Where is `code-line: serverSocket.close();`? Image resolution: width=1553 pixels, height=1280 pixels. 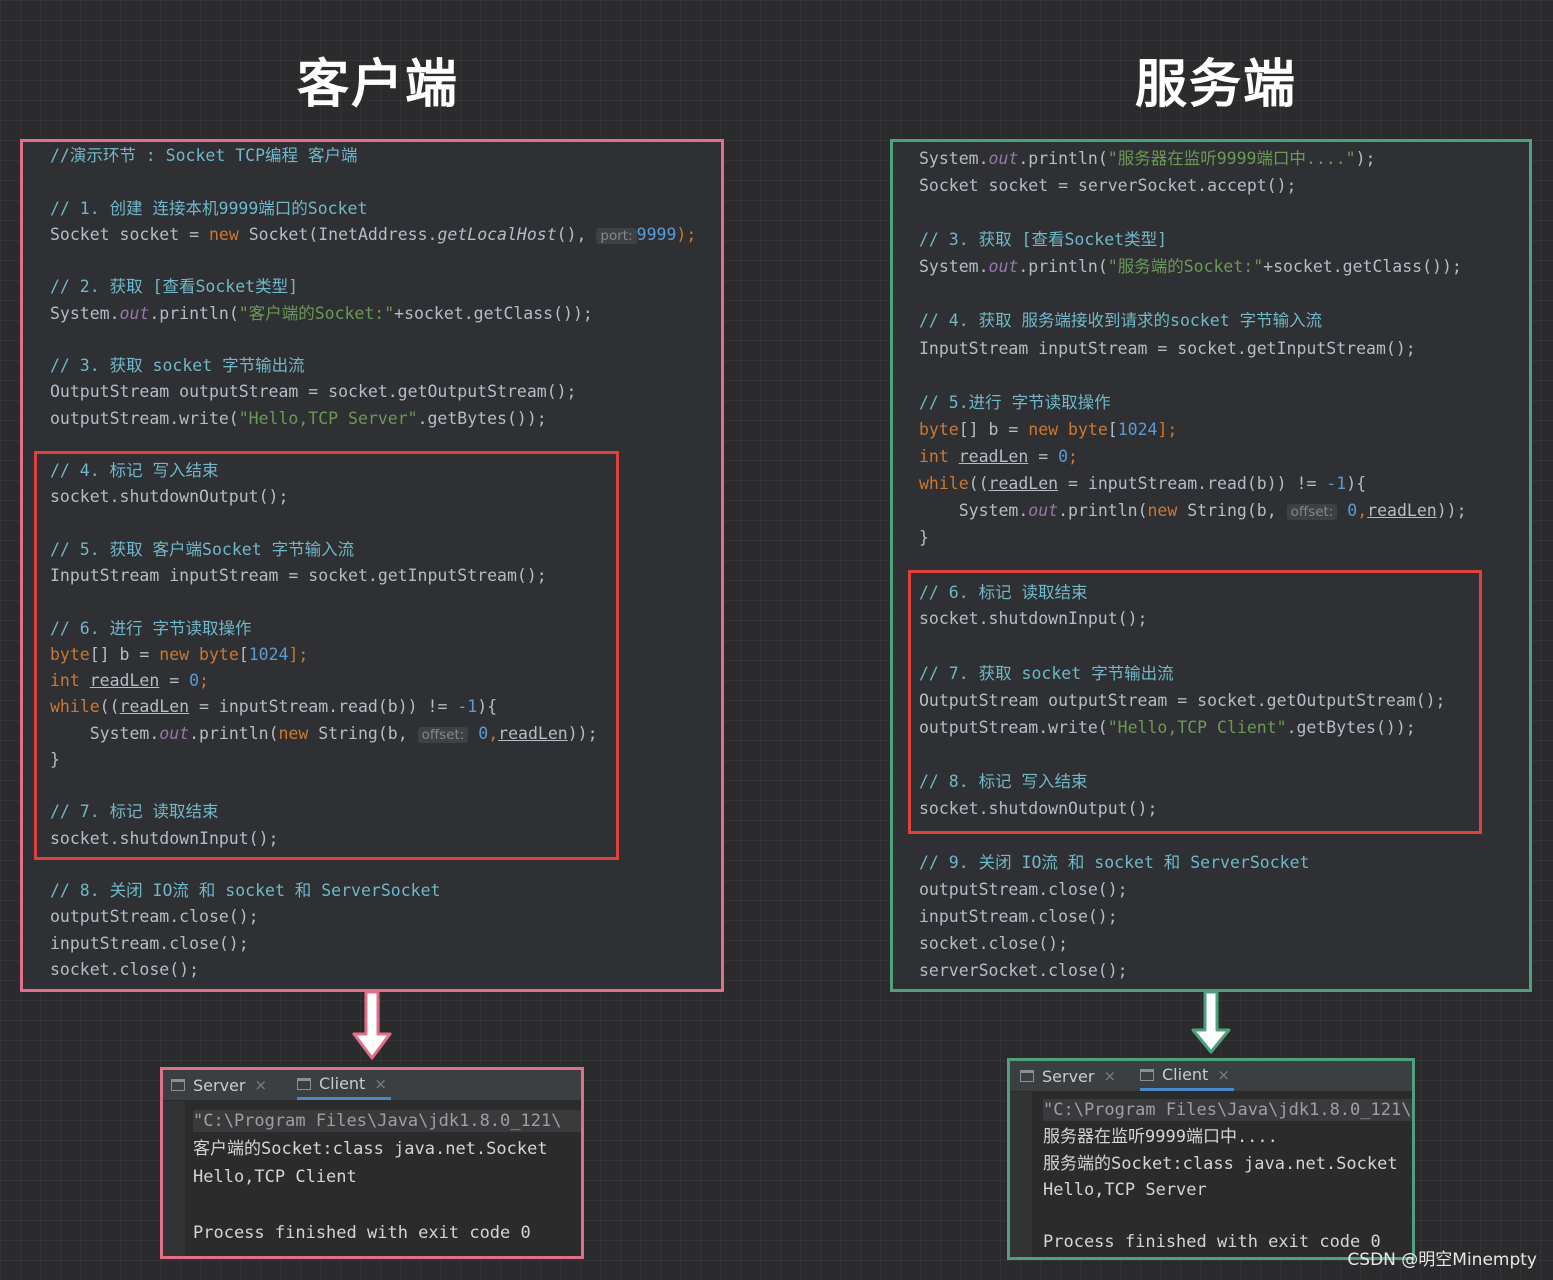
code-line: serverSocket.close(); is located at coordinates (1023, 970).